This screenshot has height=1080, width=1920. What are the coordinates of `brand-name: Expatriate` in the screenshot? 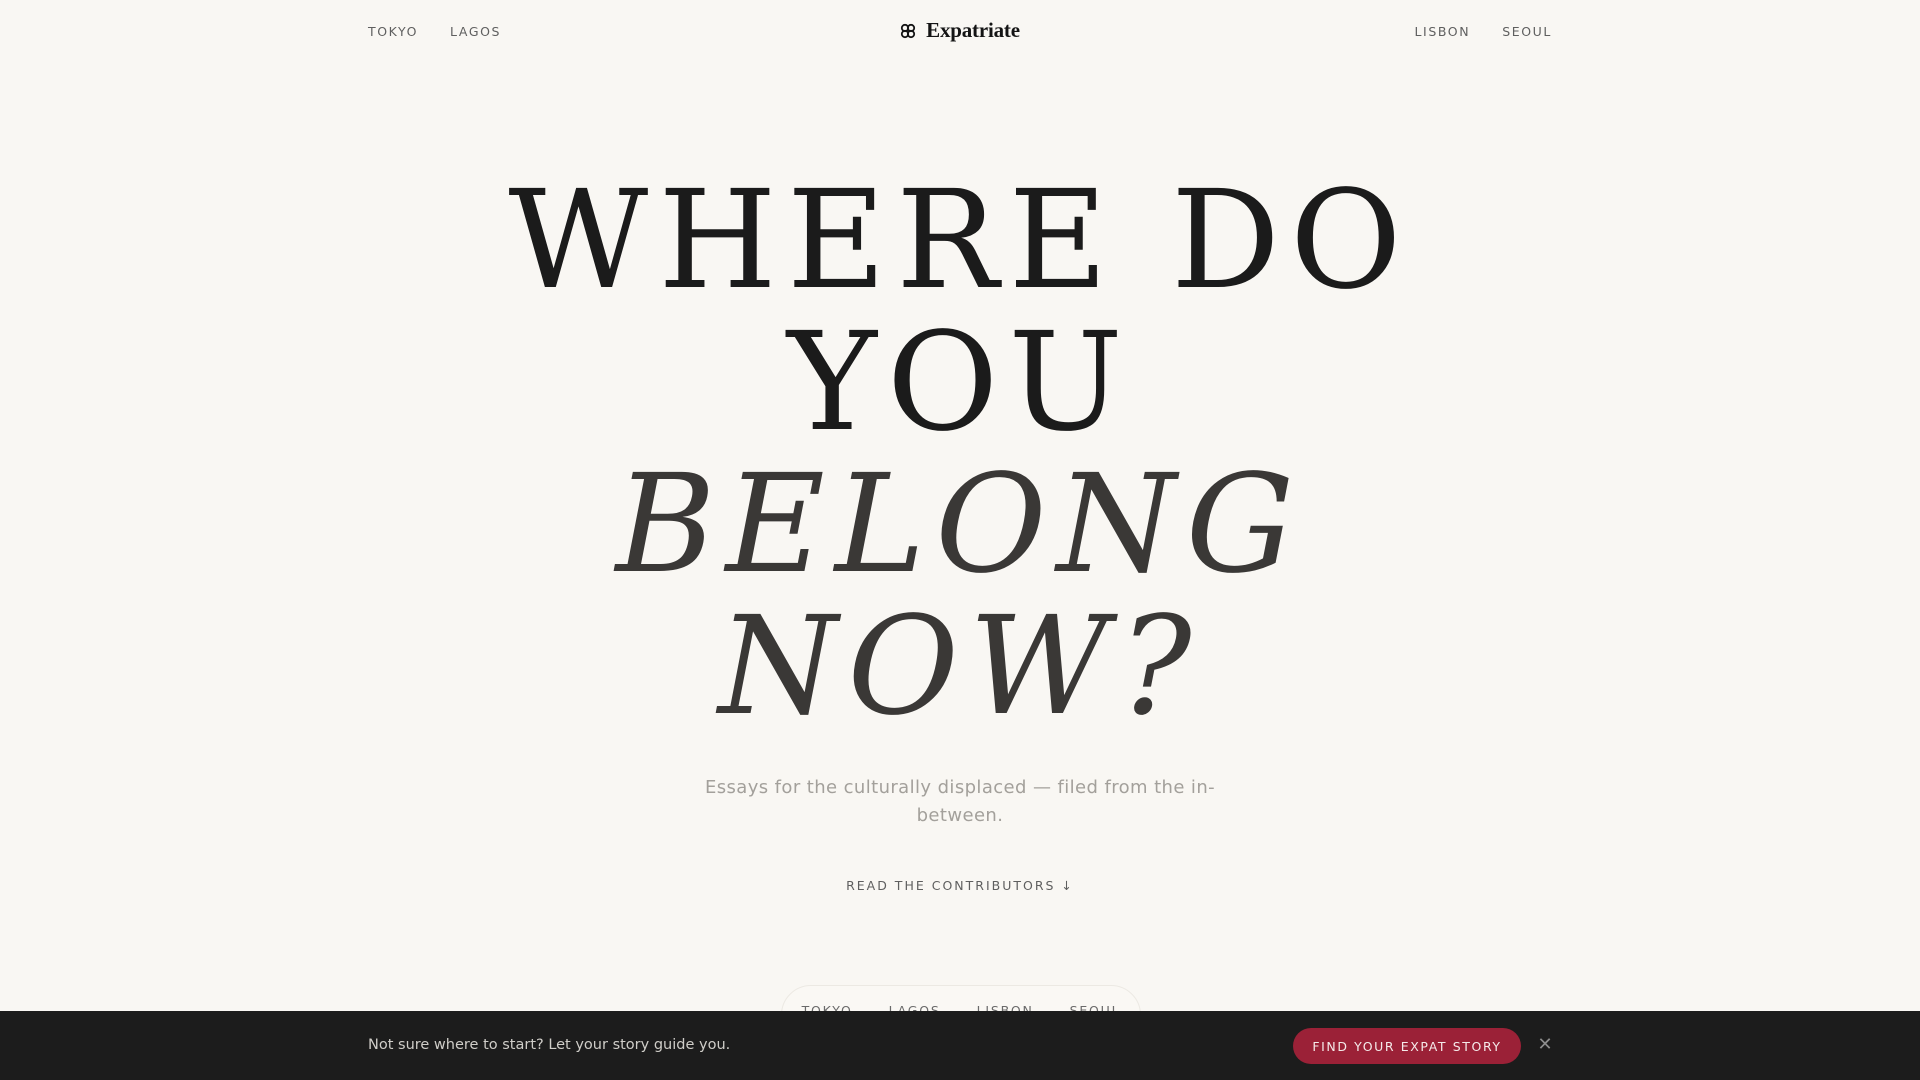 It's located at (973, 30).